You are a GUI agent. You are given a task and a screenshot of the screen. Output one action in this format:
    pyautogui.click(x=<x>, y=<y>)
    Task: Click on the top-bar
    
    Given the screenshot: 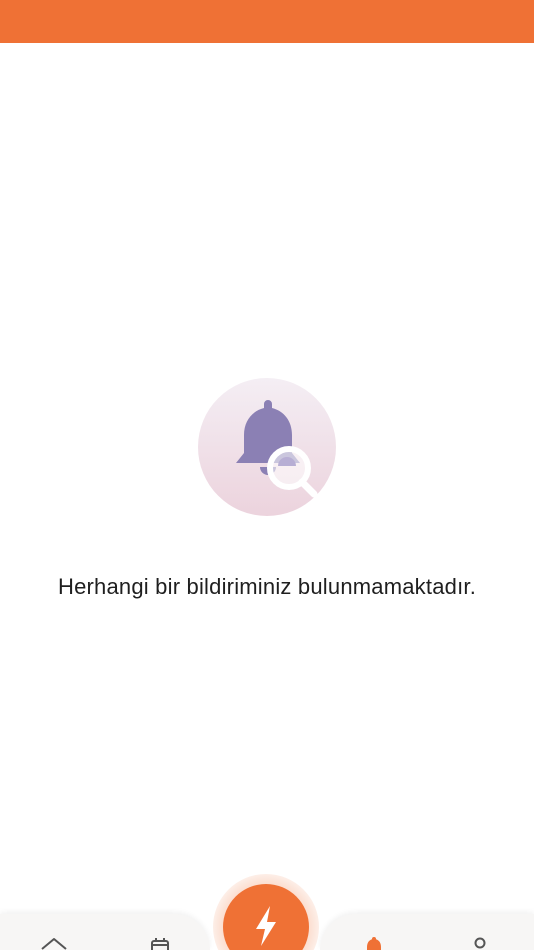 What is the action you would take?
    pyautogui.click(x=267, y=21)
    